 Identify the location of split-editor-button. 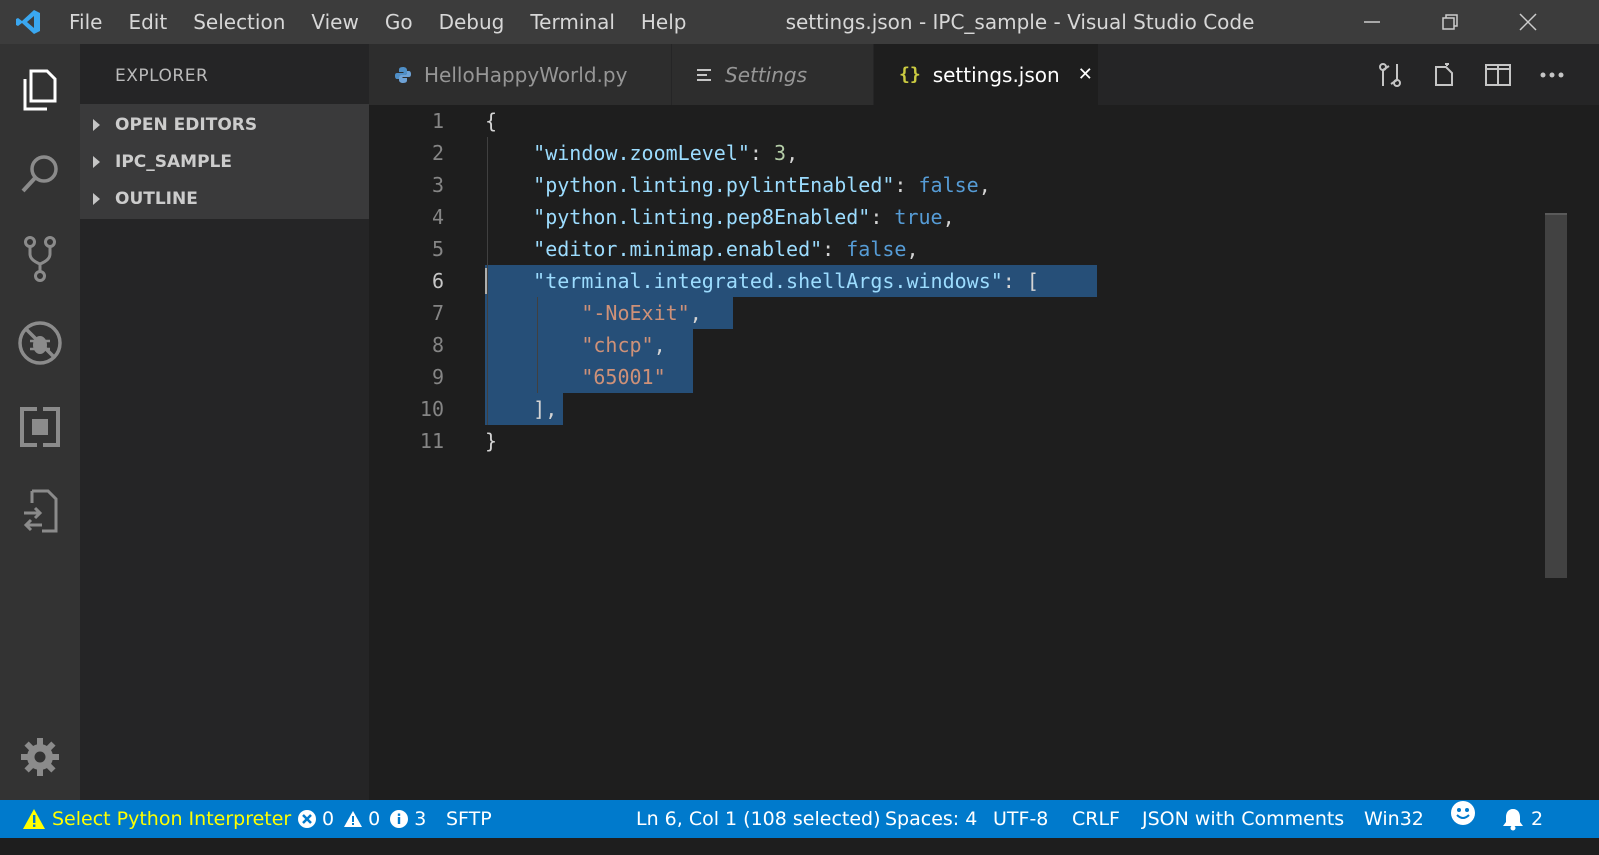
(1498, 75).